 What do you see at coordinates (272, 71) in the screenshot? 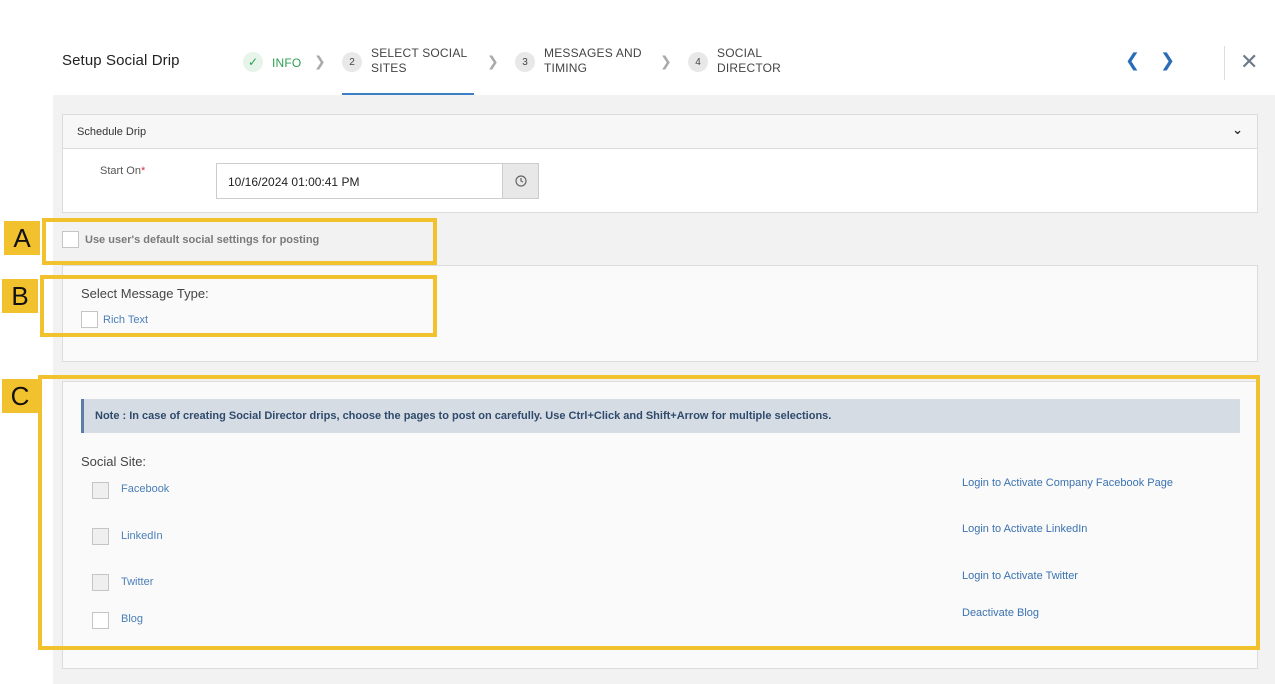
I see `step-info: ✓ INFO` at bounding box center [272, 71].